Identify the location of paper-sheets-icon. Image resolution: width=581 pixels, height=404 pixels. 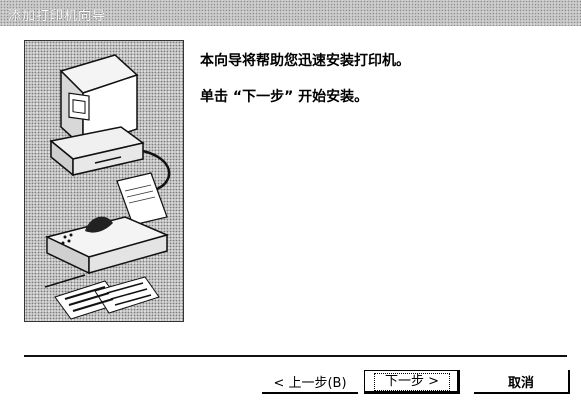
(102, 297).